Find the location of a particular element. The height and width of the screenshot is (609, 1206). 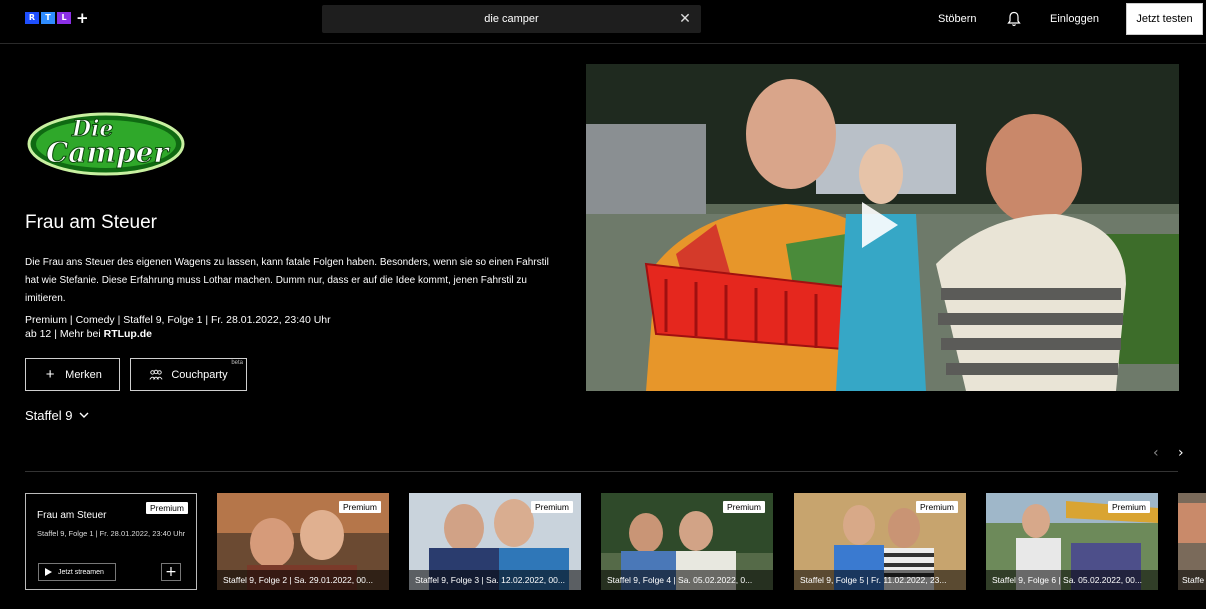

season-label: Staffel 9 is located at coordinates (49, 415).